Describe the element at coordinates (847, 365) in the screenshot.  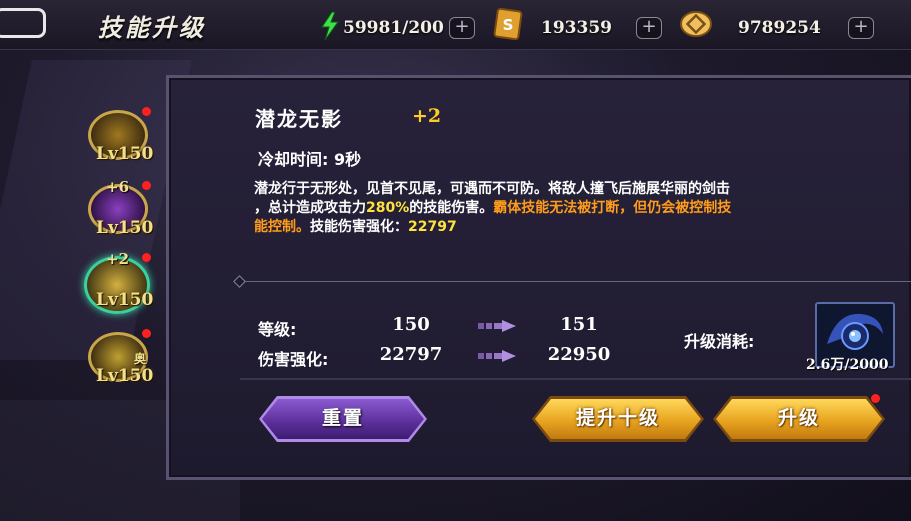
I see `cost-count: 2.6万/2000` at that location.